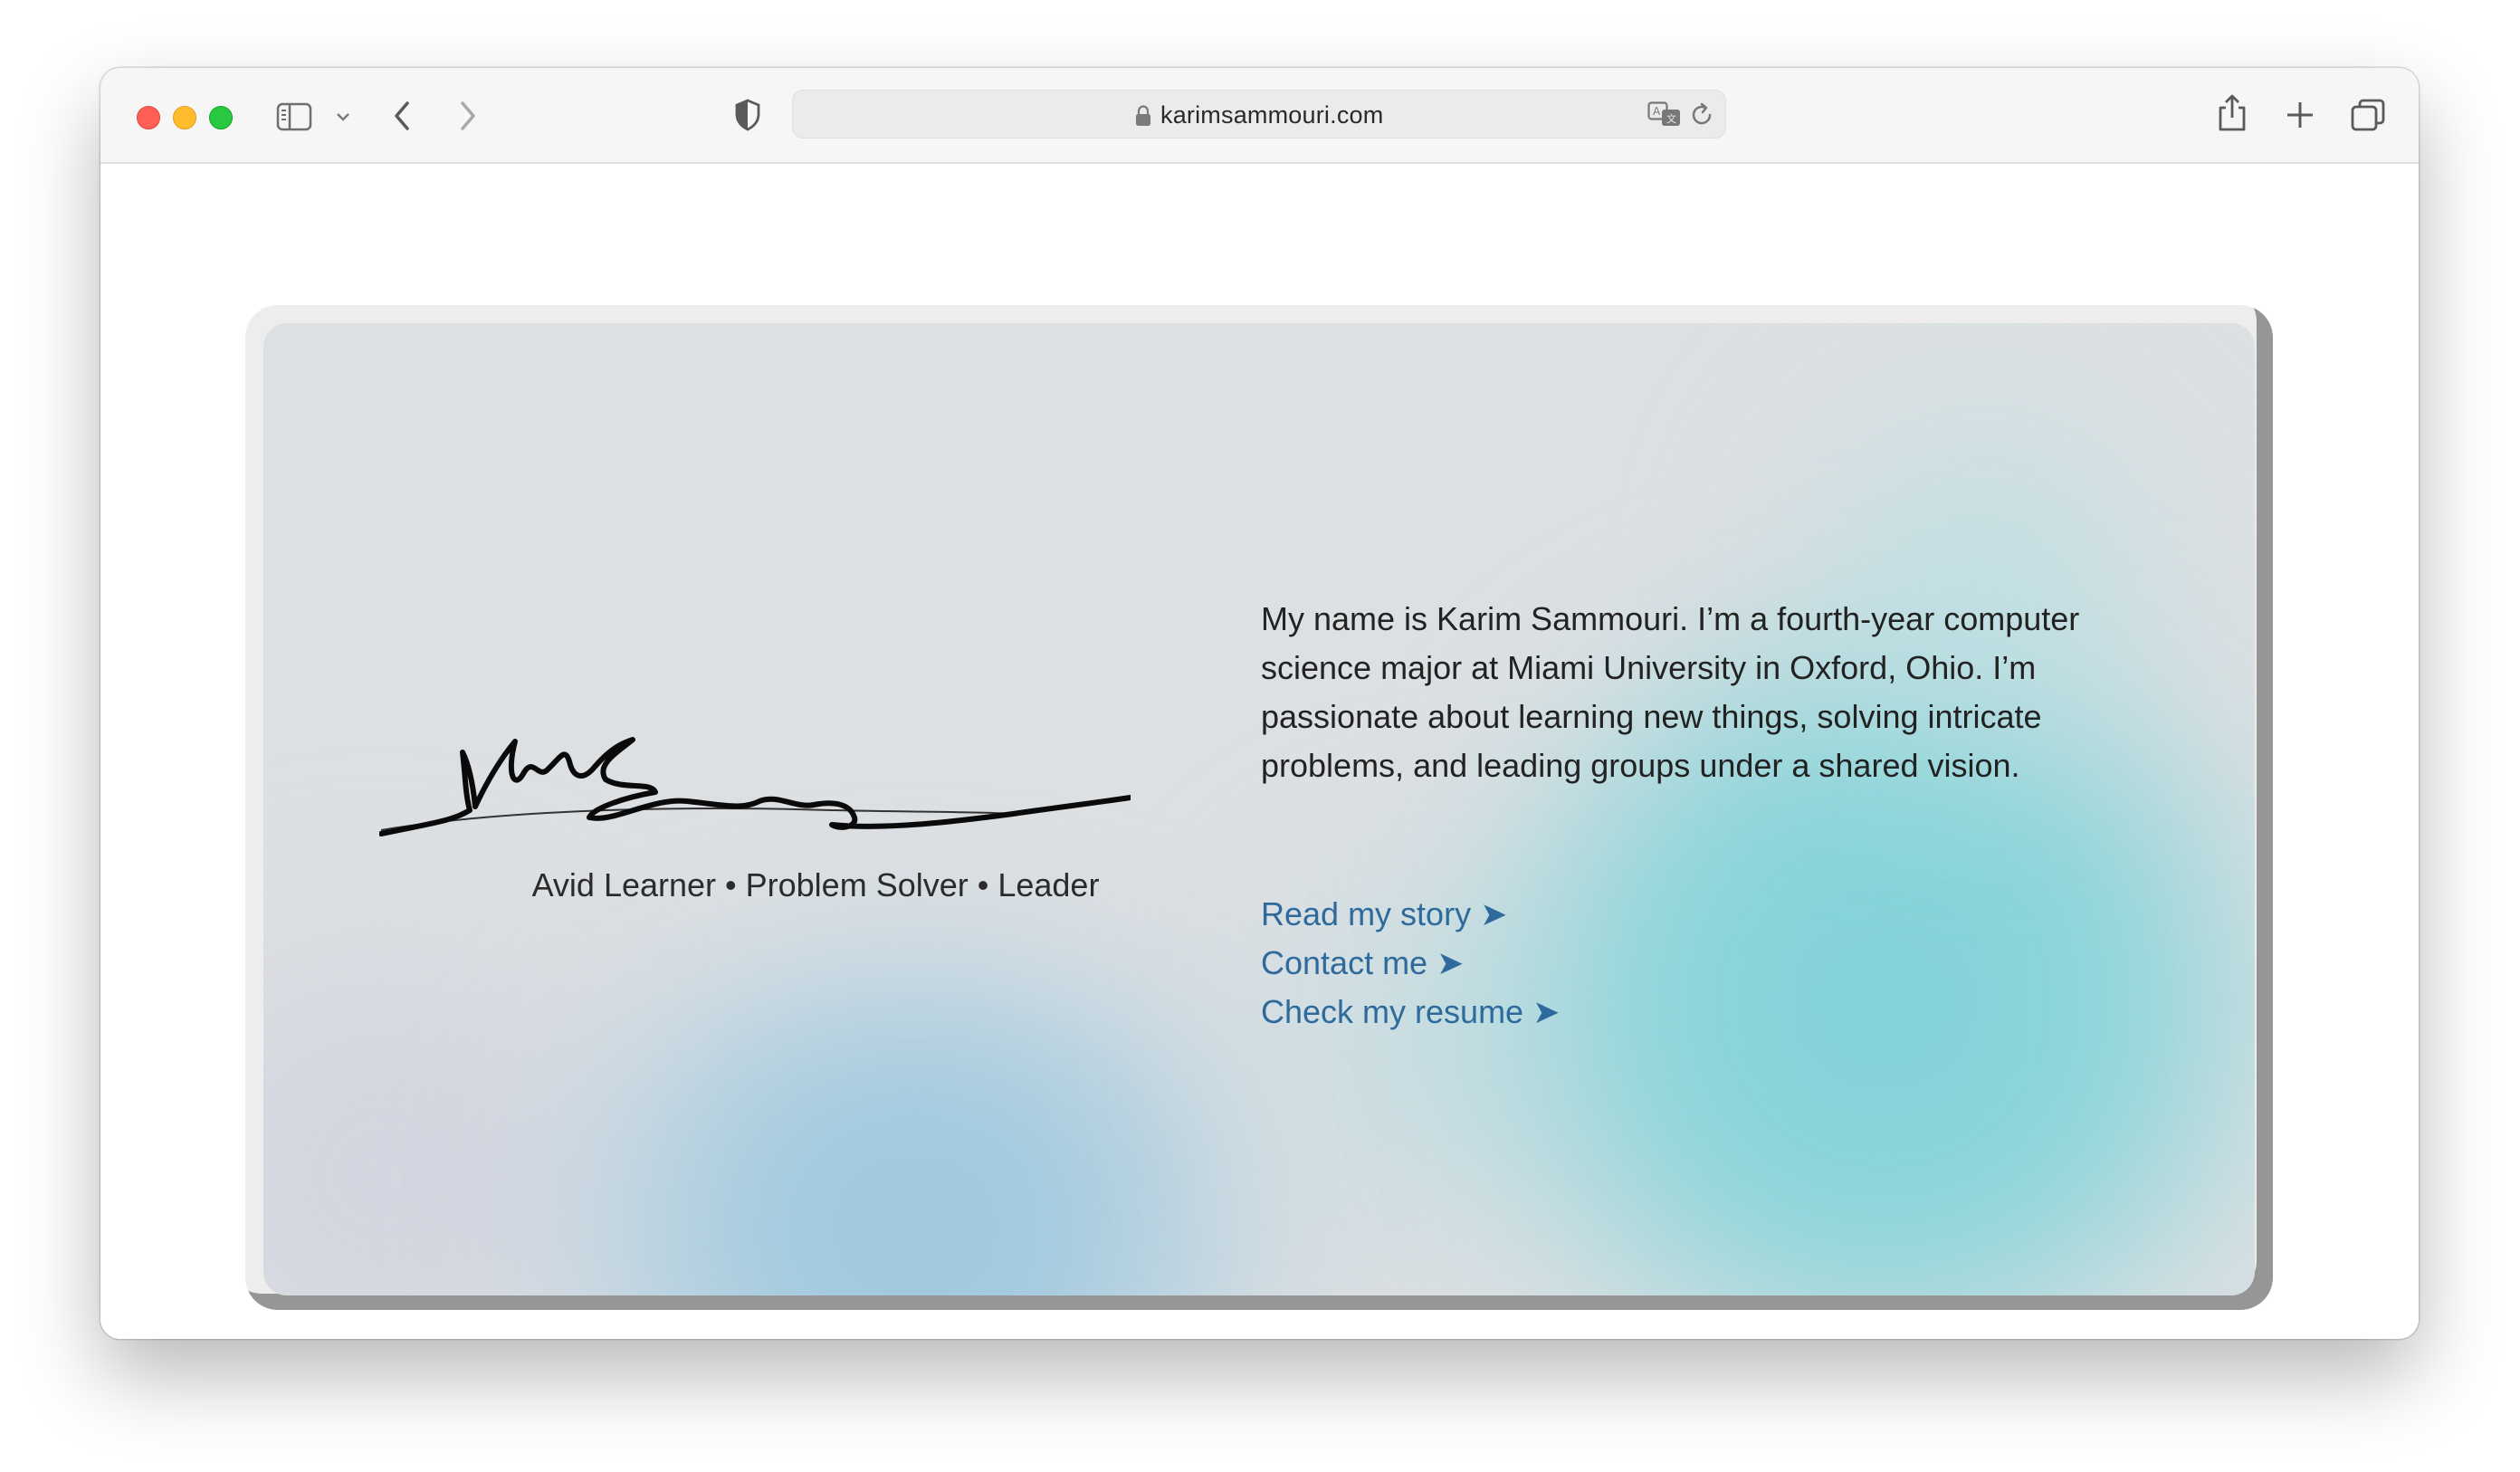 Image resolution: width=2520 pixels, height=1472 pixels. I want to click on svg-text: A, so click(1657, 111).